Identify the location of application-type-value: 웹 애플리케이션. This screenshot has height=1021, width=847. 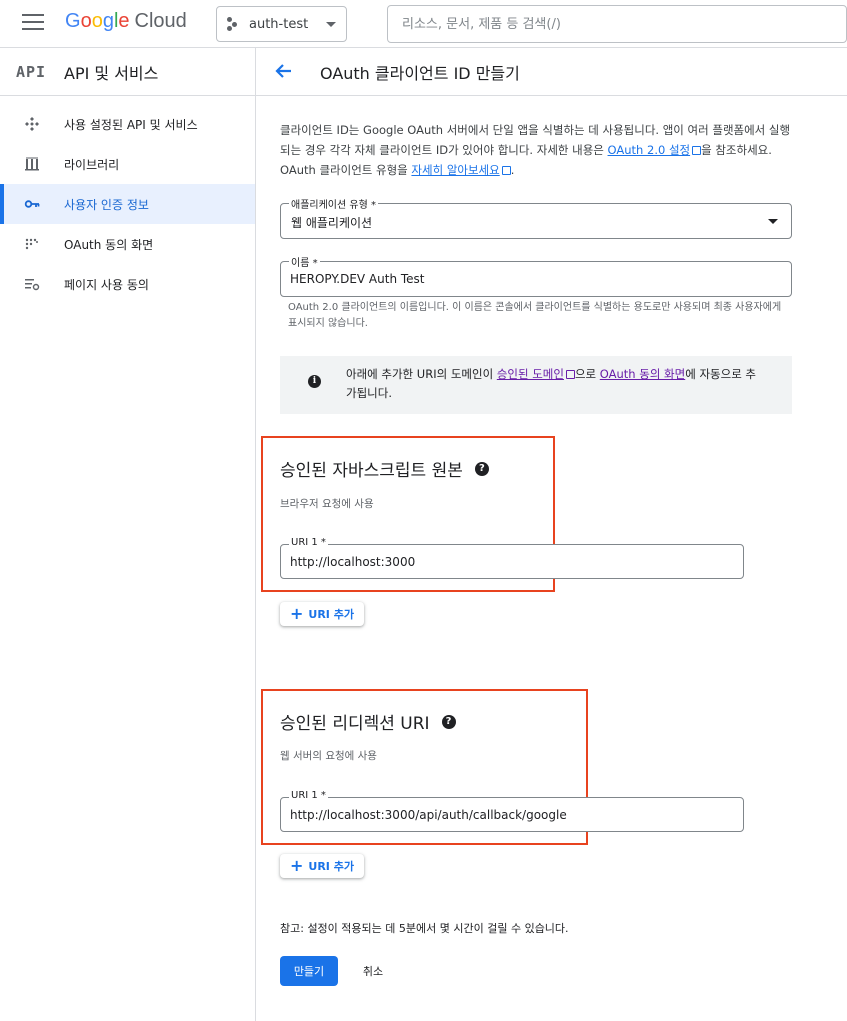
(332, 223).